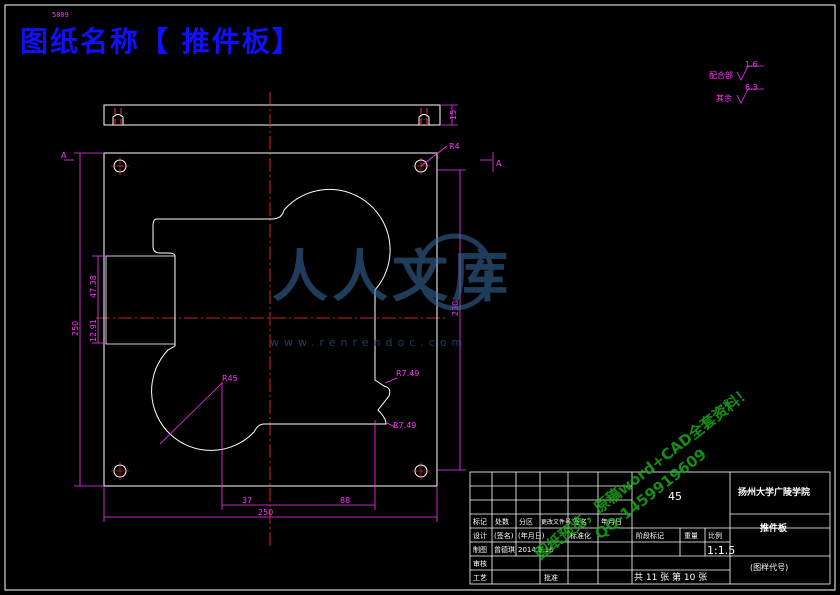 The width and height of the screenshot is (840, 595). Describe the element at coordinates (724, 98) in the screenshot. I see `roughness-other-label: 其余` at that location.